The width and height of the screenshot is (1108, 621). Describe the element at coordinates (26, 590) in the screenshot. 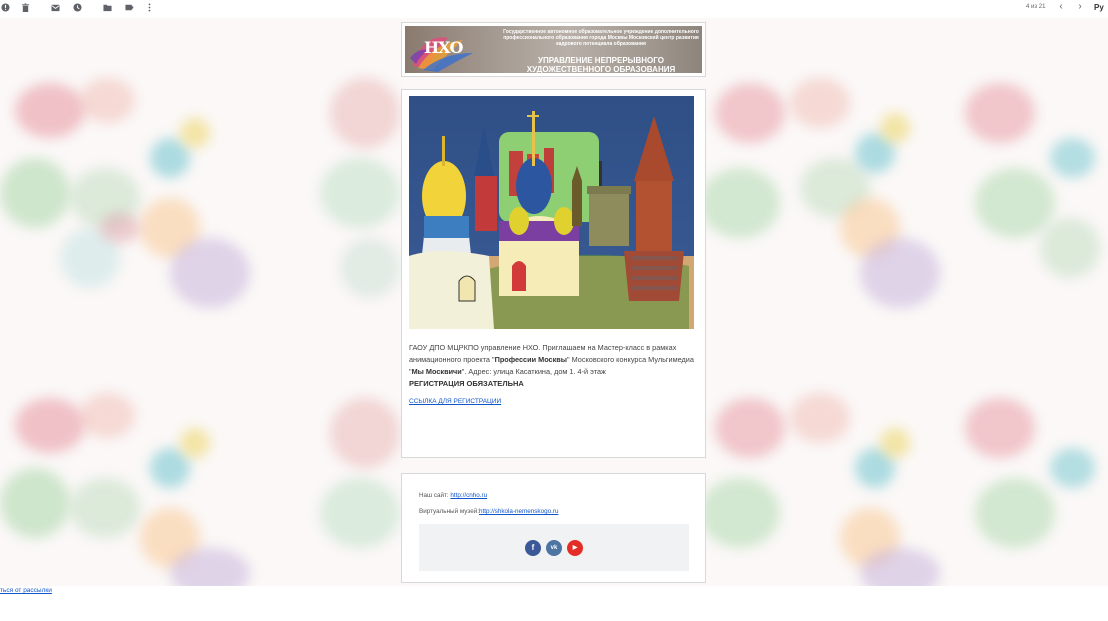

I see `unsubscribe-link: ться от рассылки` at that location.